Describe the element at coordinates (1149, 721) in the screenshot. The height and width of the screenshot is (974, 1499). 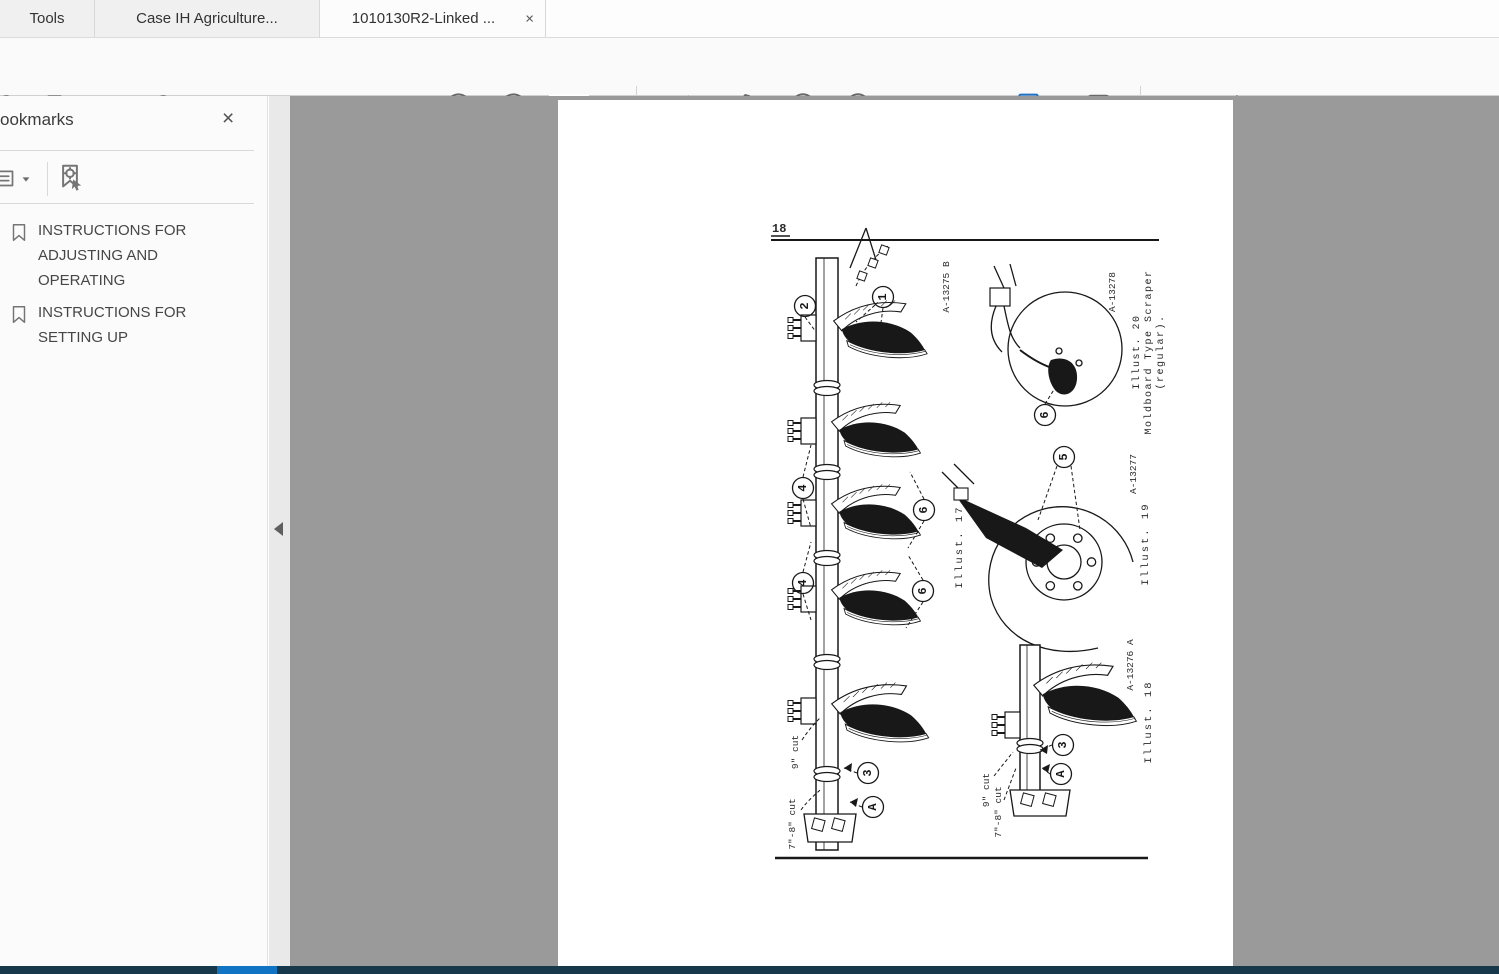
I see `illust-18-caption: Illust. 18` at that location.